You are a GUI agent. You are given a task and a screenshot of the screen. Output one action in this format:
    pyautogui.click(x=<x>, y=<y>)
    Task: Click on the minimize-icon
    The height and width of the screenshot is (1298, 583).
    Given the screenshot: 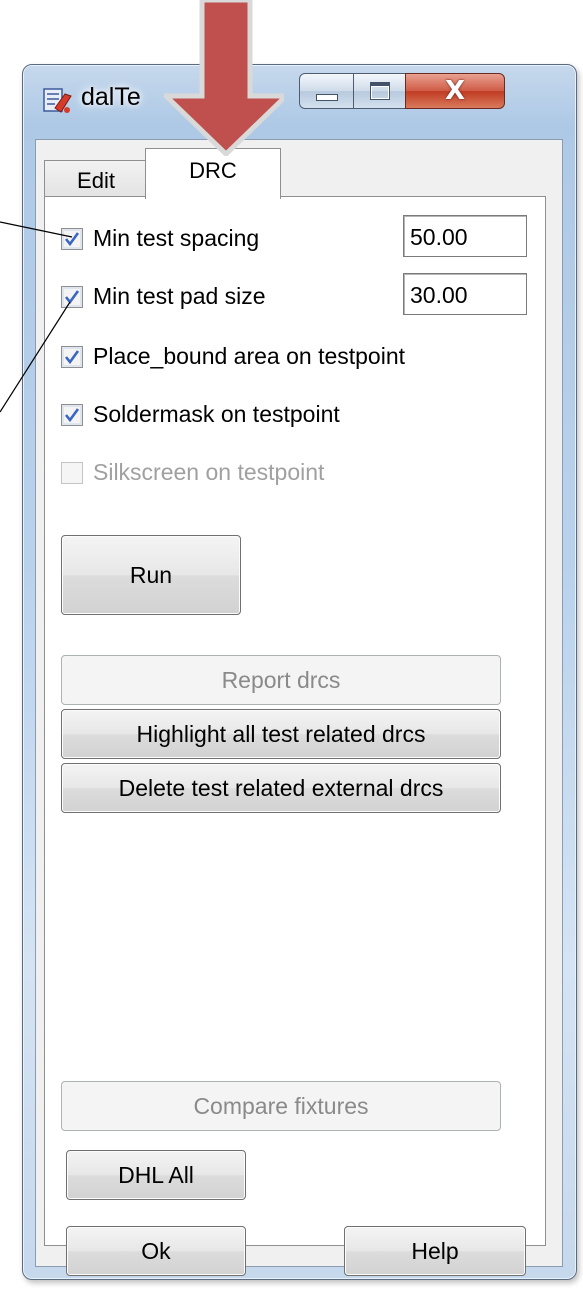 What is the action you would take?
    pyautogui.click(x=327, y=97)
    